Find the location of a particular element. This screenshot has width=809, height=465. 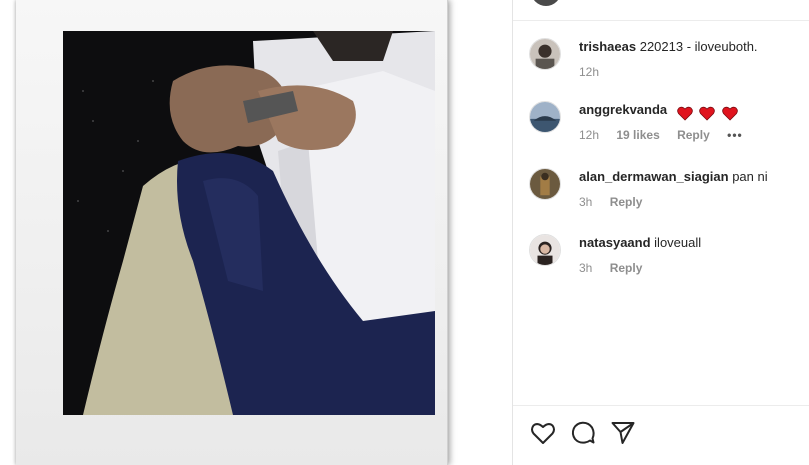

comment-item: natasyaand iloveuall 3h Reply is located at coordinates (661, 264).